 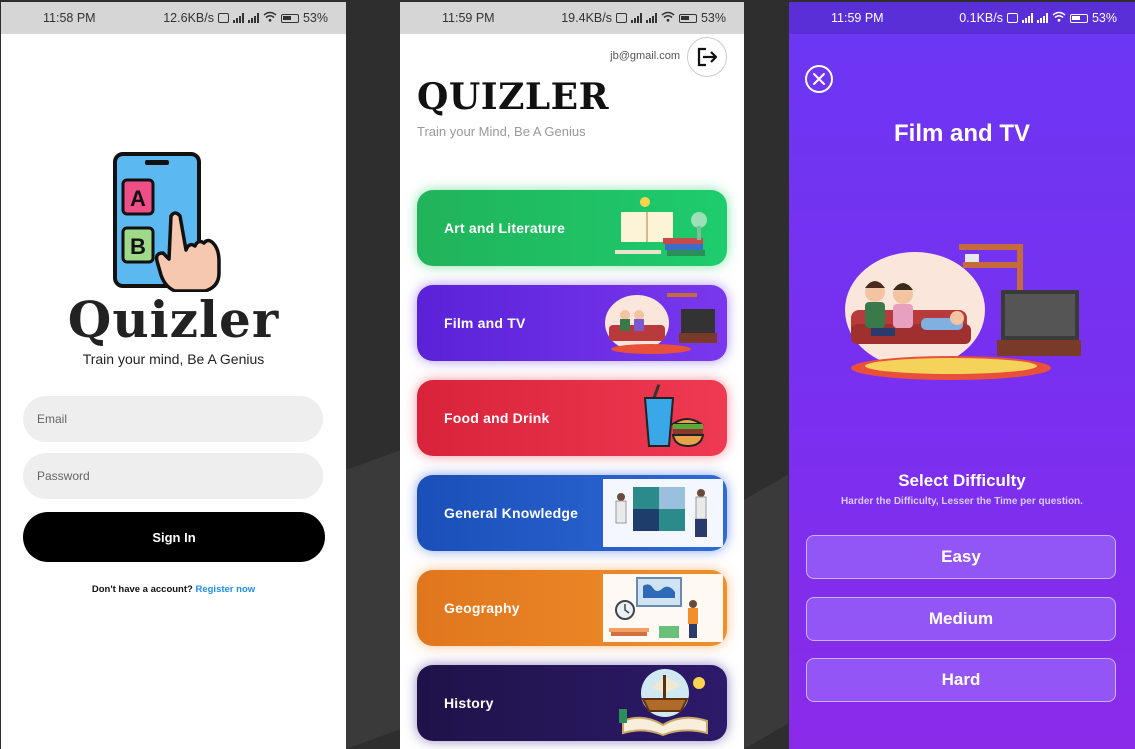 What do you see at coordinates (138, 246) in the screenshot?
I see `letter-b: B` at bounding box center [138, 246].